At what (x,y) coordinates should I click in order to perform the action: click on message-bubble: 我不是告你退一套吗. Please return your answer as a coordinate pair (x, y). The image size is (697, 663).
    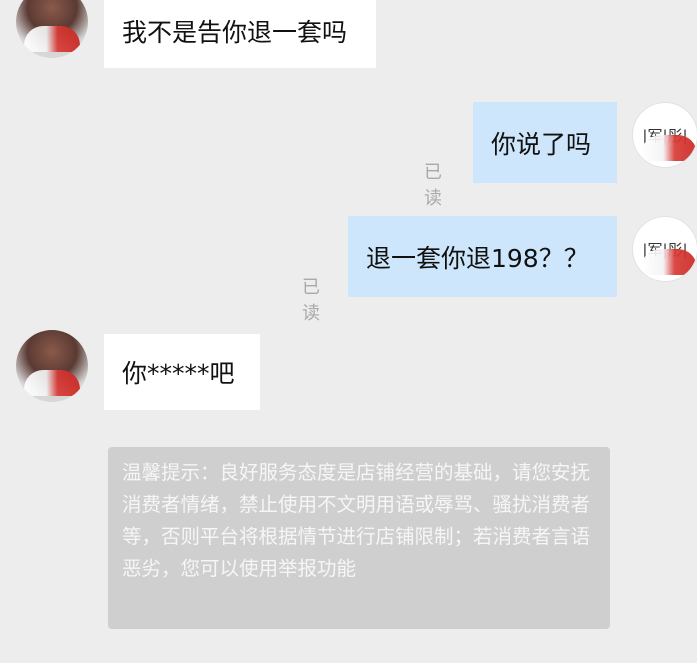
    Looking at the image, I should click on (240, 34).